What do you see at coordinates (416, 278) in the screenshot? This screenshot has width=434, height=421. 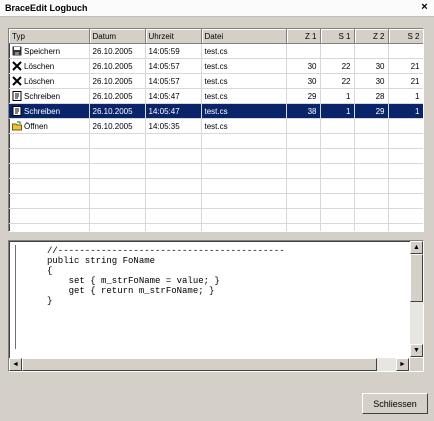 I see `vertical-scroll-thumb` at bounding box center [416, 278].